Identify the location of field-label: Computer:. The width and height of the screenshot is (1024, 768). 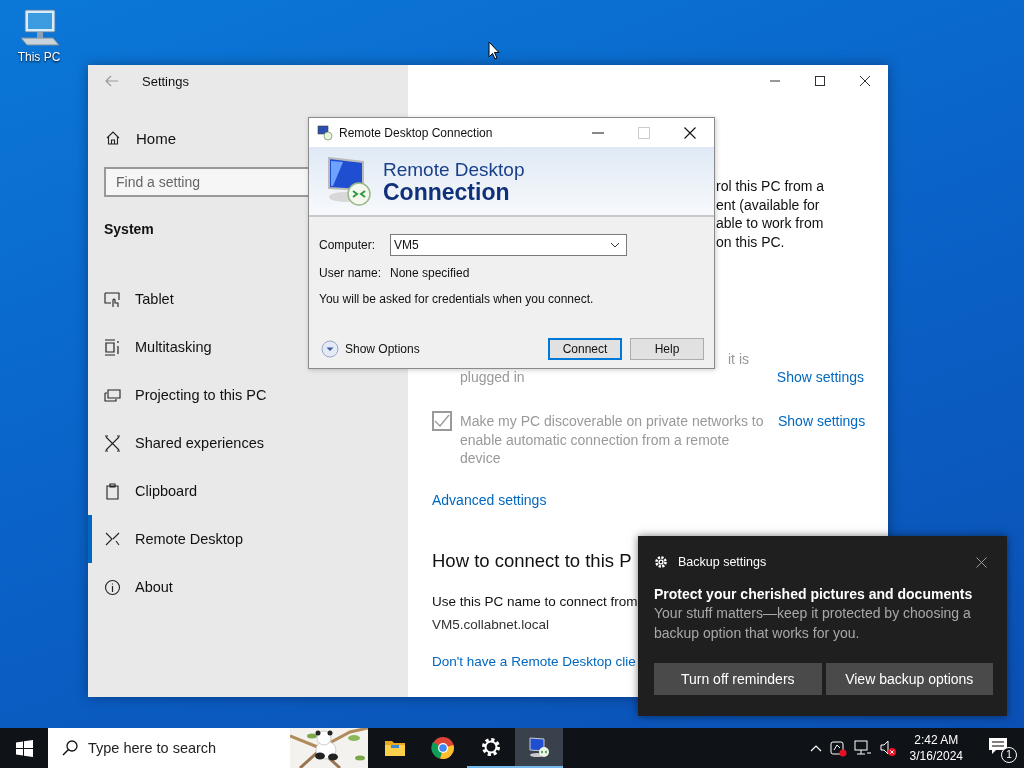
(348, 245).